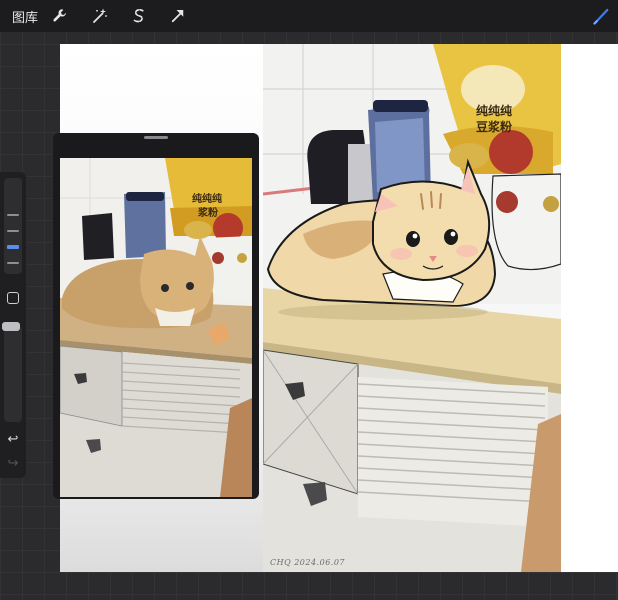  What do you see at coordinates (589, 308) in the screenshot?
I see `canvas-margin` at bounding box center [589, 308].